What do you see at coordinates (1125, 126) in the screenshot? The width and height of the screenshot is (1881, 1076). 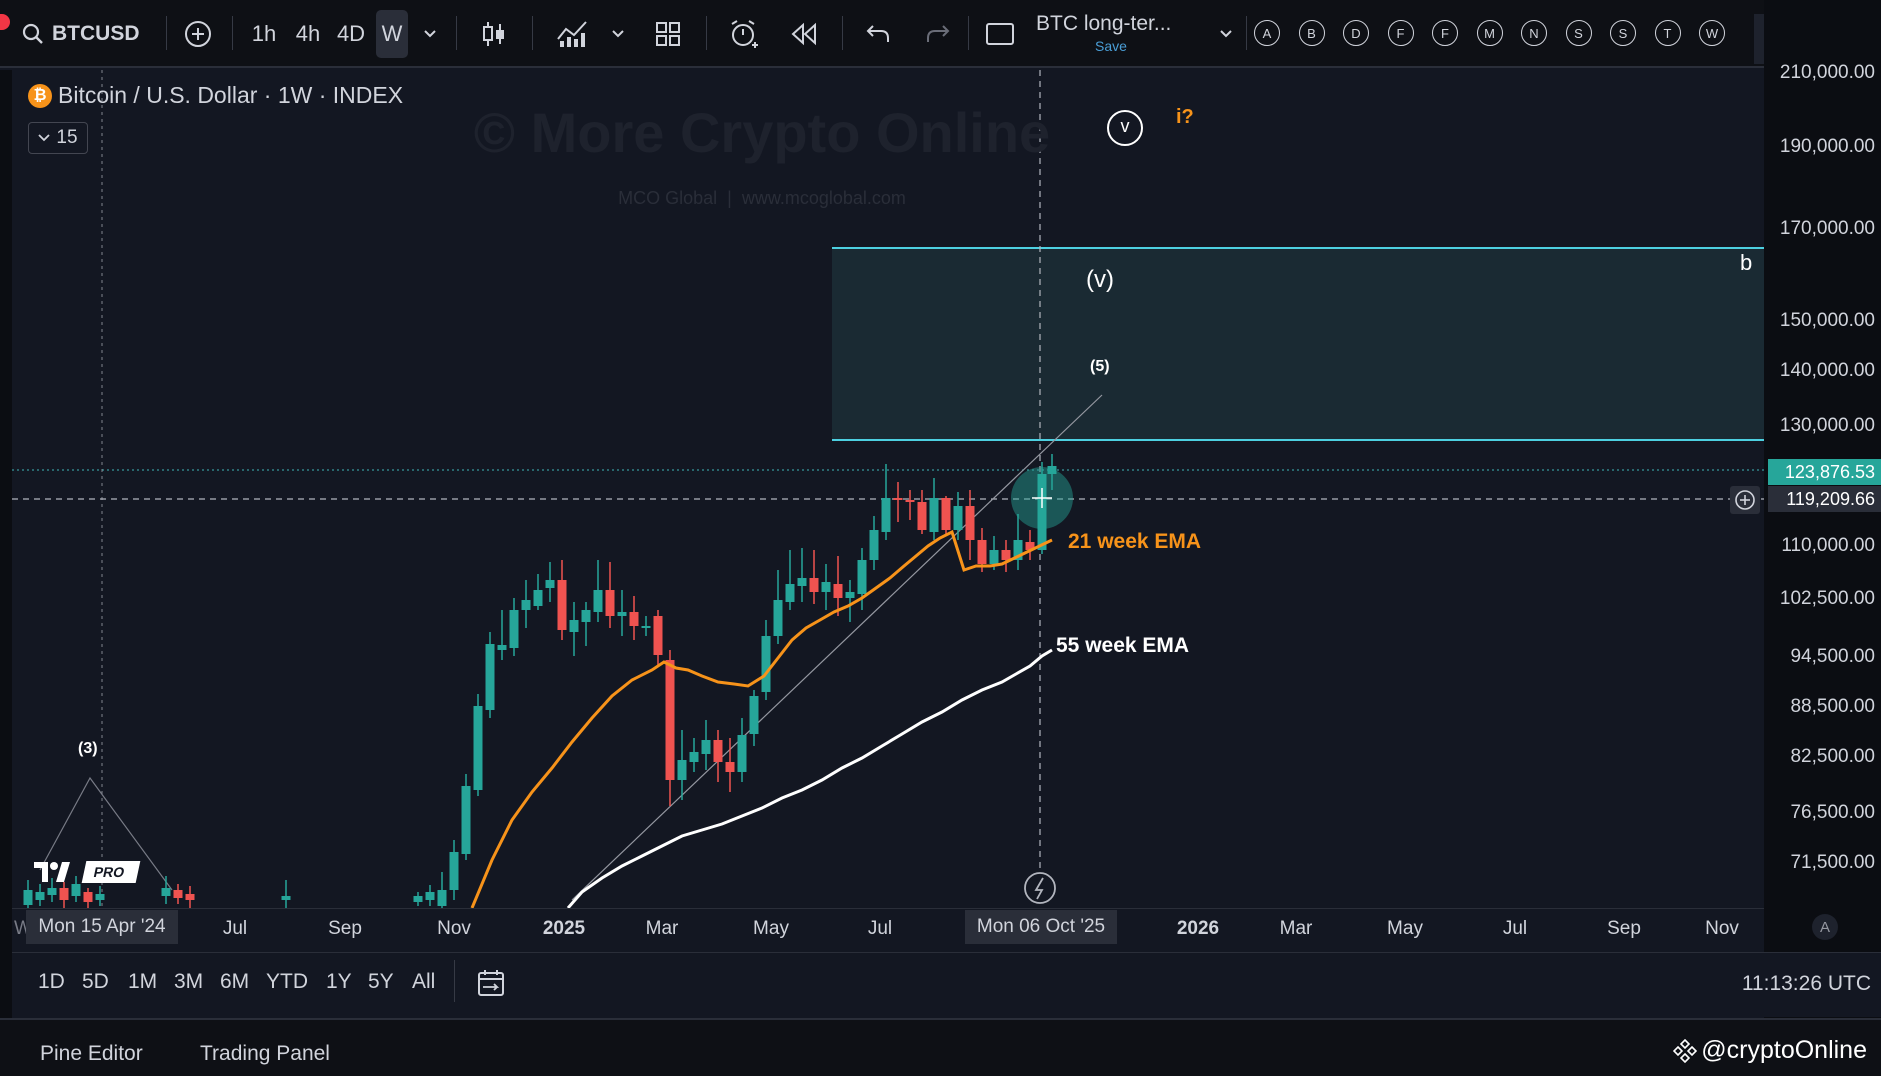 I see `wave-v-circled-label: v` at bounding box center [1125, 126].